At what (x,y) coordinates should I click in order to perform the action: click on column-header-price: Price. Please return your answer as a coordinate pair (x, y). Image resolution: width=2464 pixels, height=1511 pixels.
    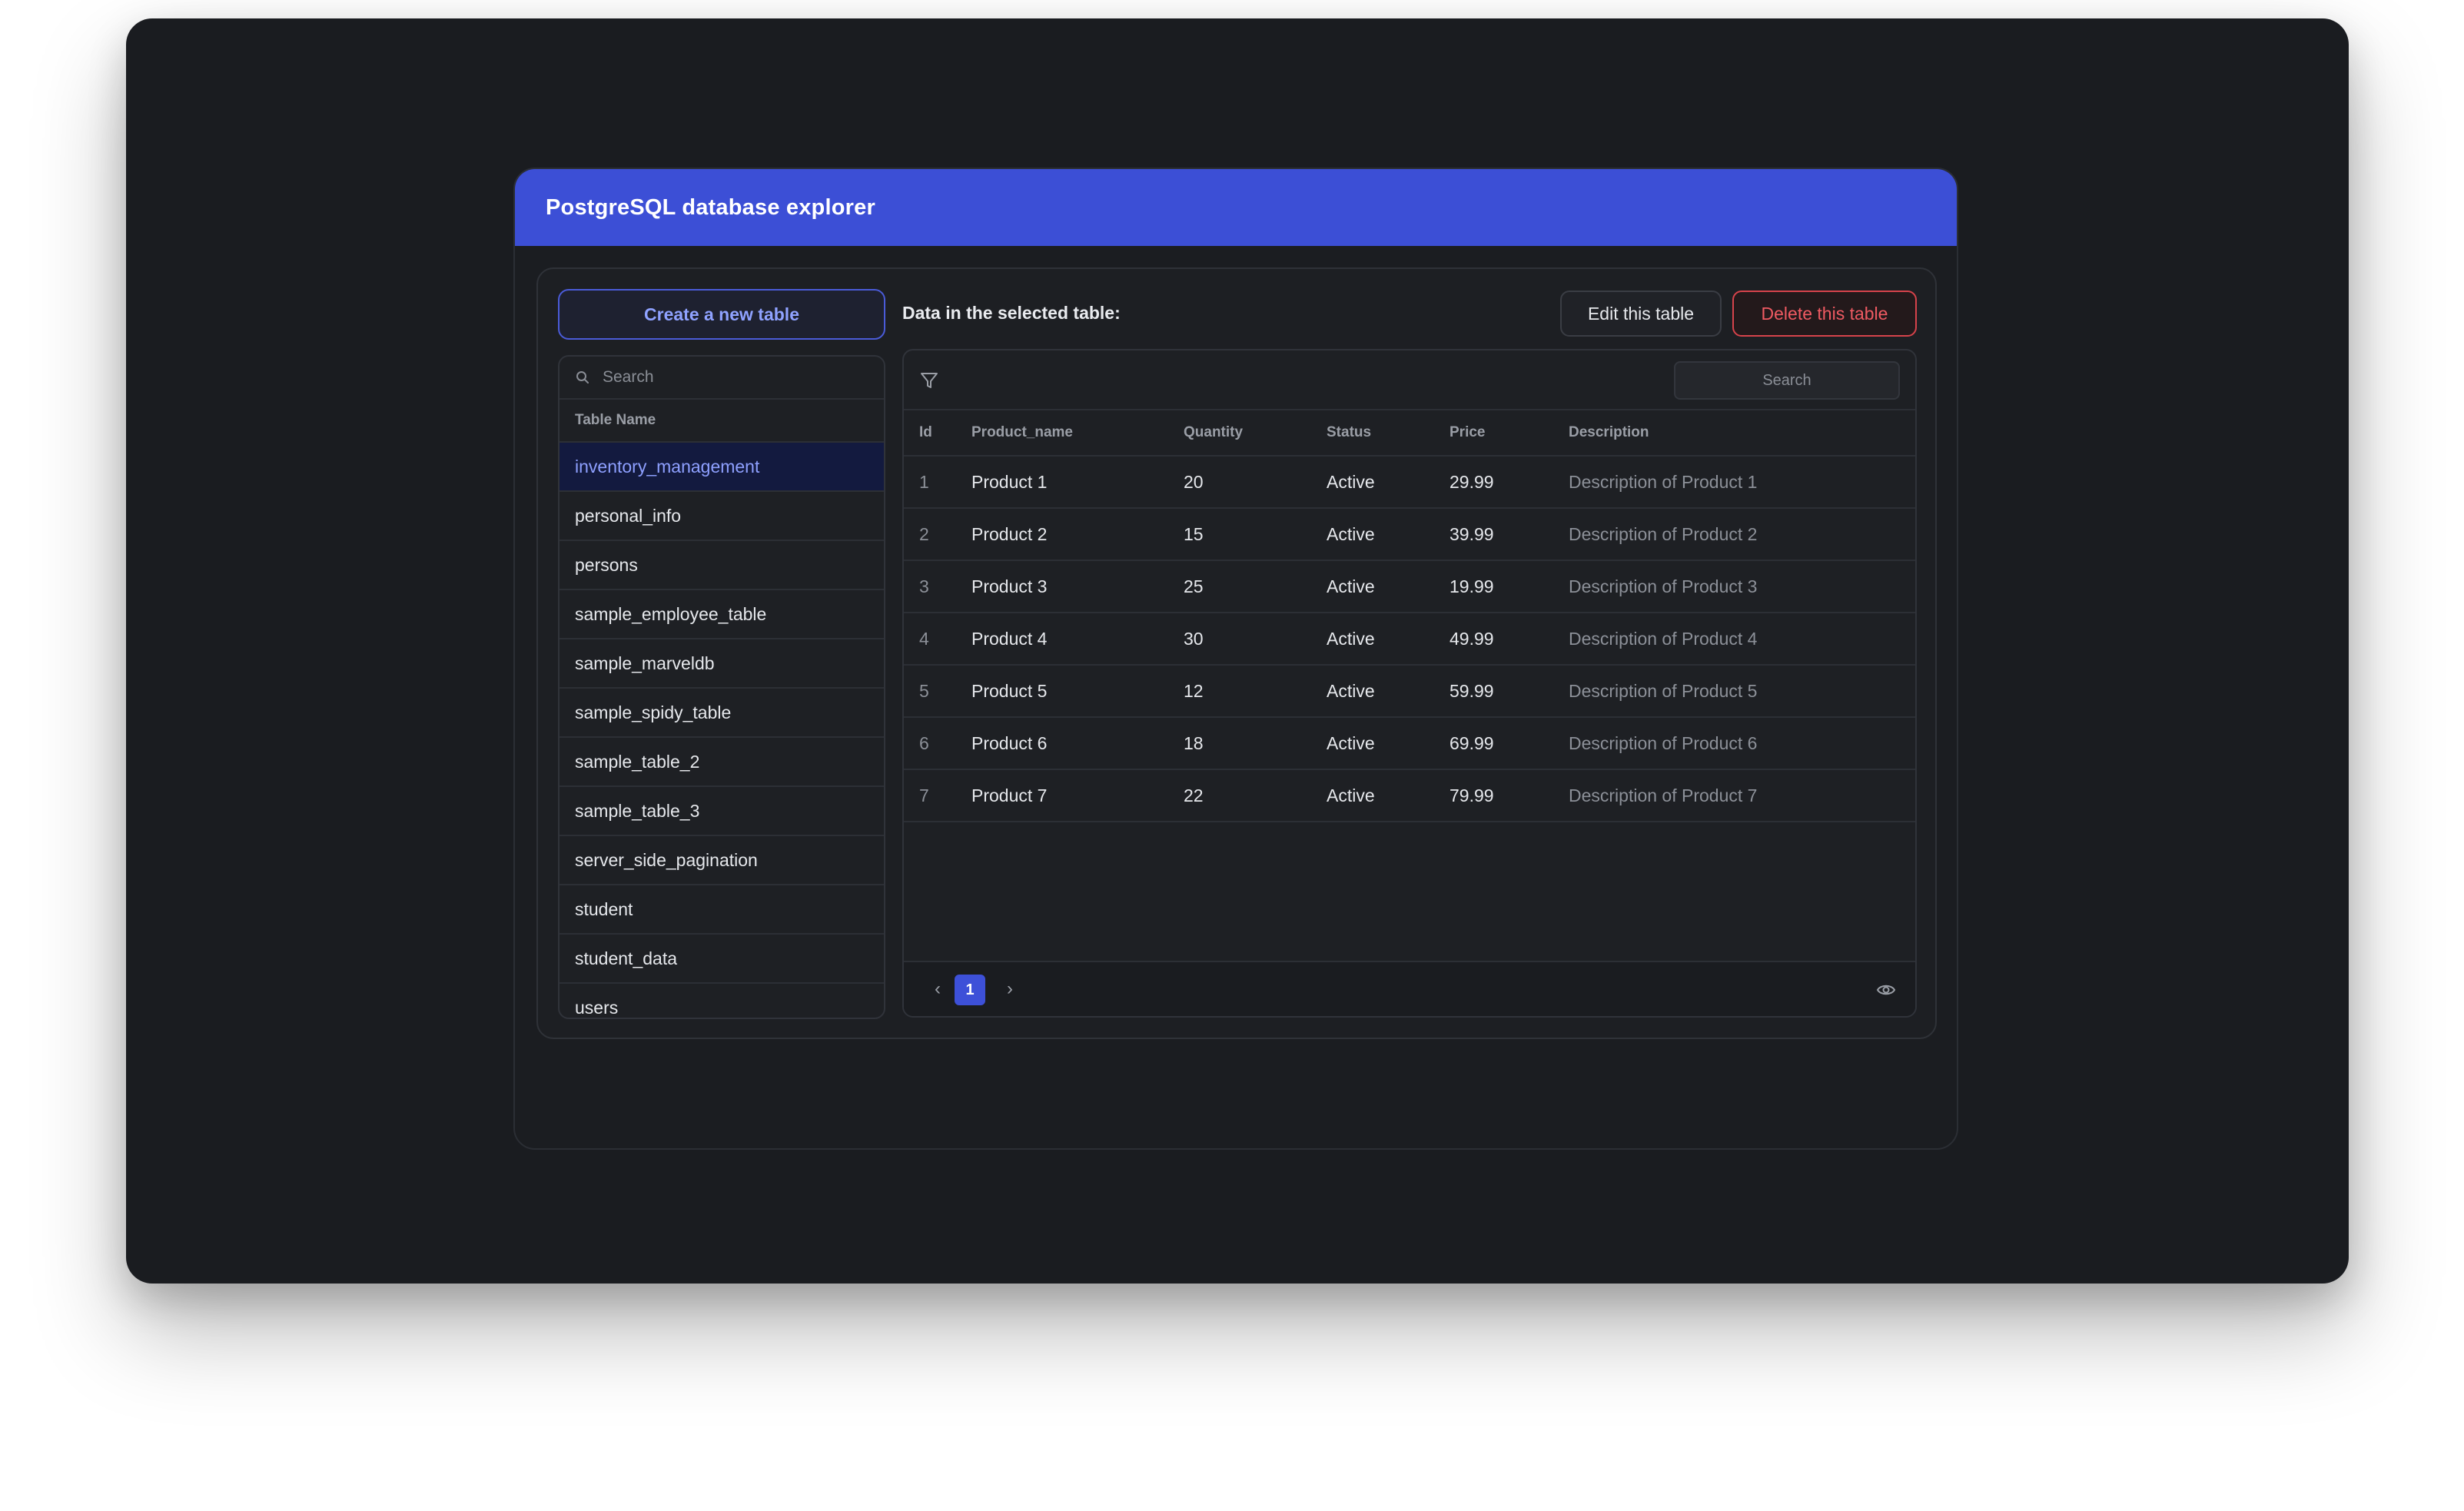
    Looking at the image, I should click on (1509, 433).